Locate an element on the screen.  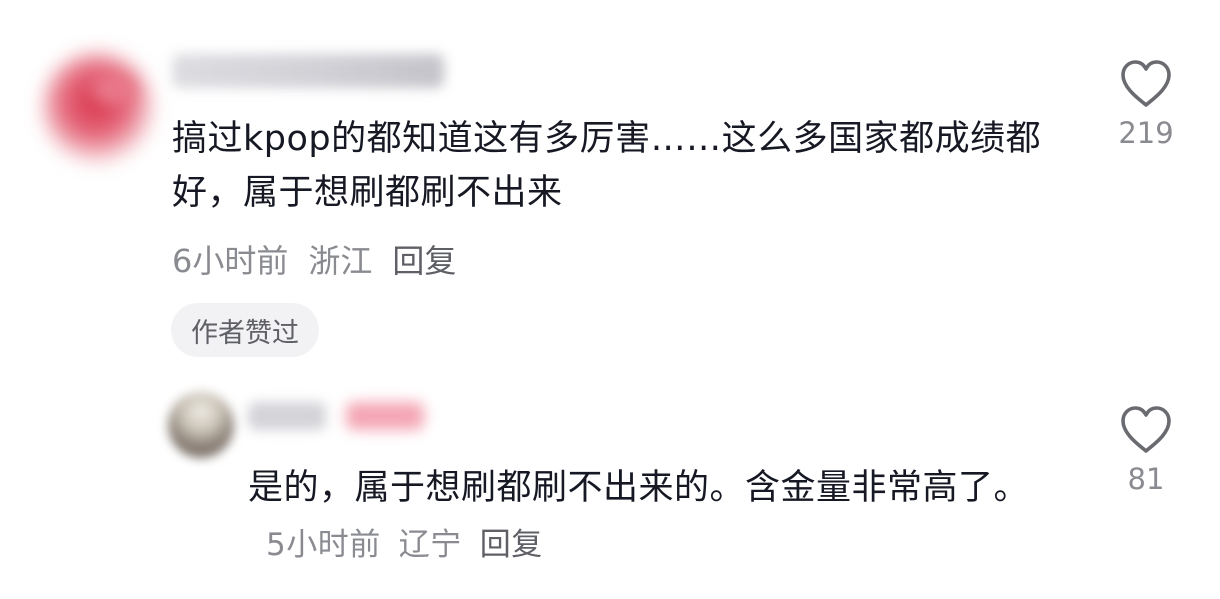
replier-tag-blurred is located at coordinates (385, 416).